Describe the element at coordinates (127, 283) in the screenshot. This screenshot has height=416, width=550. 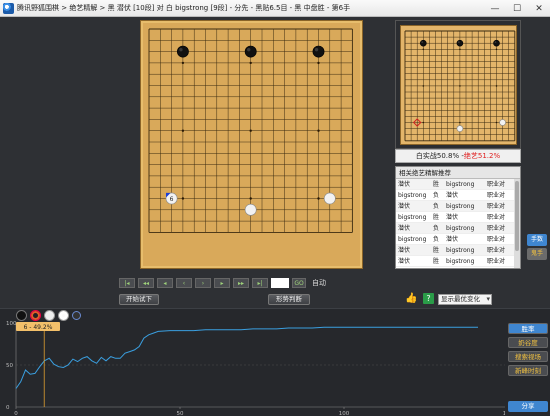
I see `first-move-button: |◂` at that location.